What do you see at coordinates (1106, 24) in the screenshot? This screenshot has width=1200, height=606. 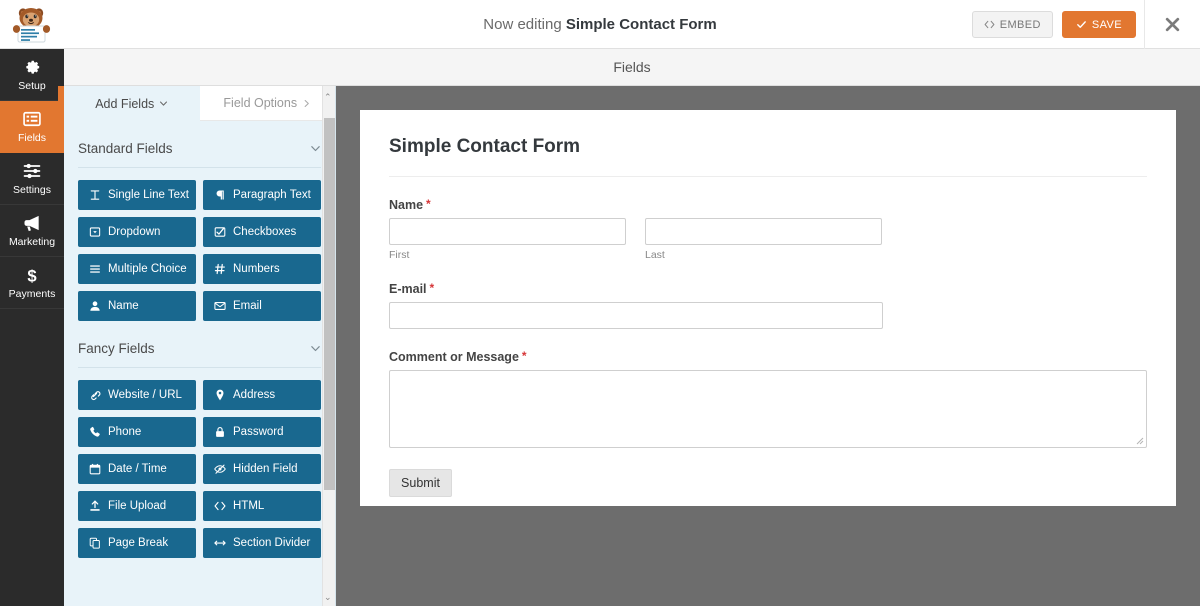 I see `save-button-label: SAVE` at bounding box center [1106, 24].